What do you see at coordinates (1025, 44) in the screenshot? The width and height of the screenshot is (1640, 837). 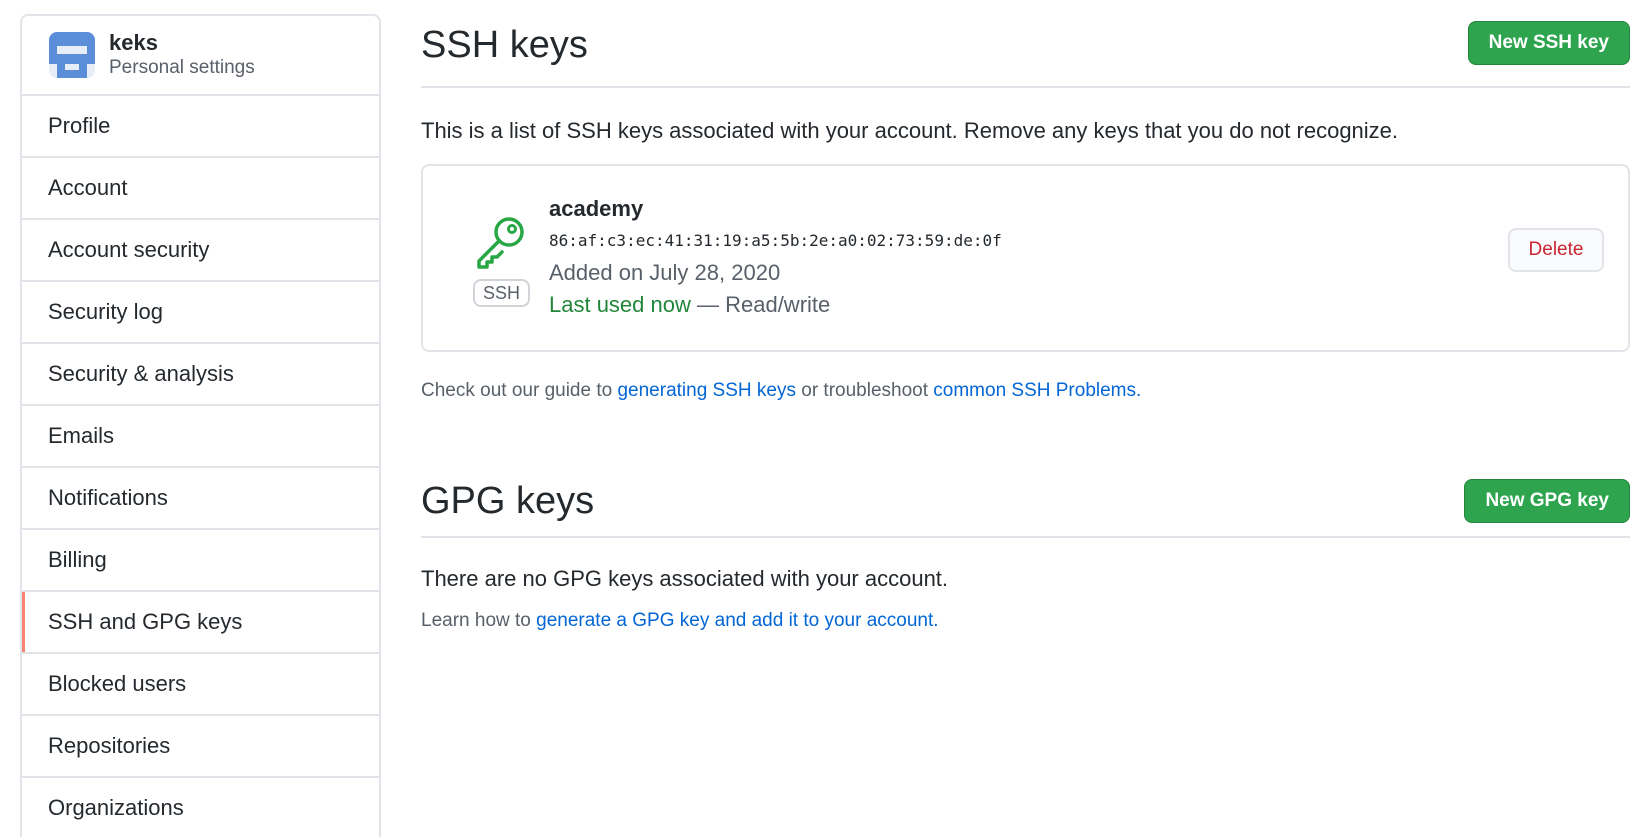 I see `ssh-keys-header: SSH keys New SSH key` at bounding box center [1025, 44].